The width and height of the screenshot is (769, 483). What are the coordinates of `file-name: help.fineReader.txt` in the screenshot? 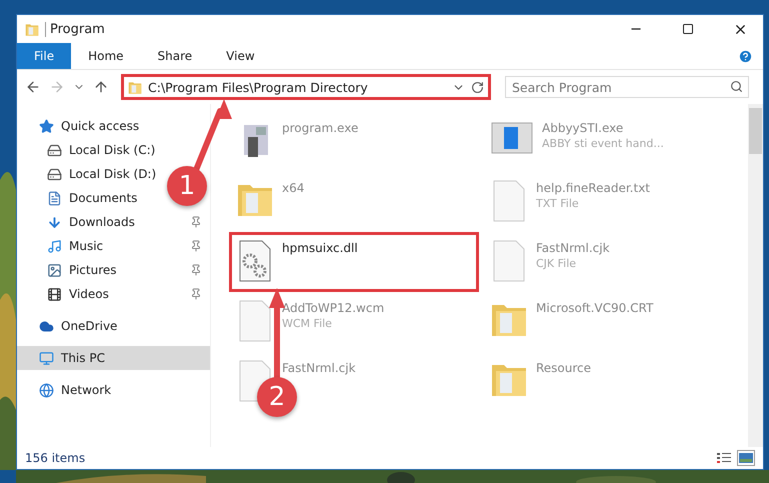 It's located at (593, 188).